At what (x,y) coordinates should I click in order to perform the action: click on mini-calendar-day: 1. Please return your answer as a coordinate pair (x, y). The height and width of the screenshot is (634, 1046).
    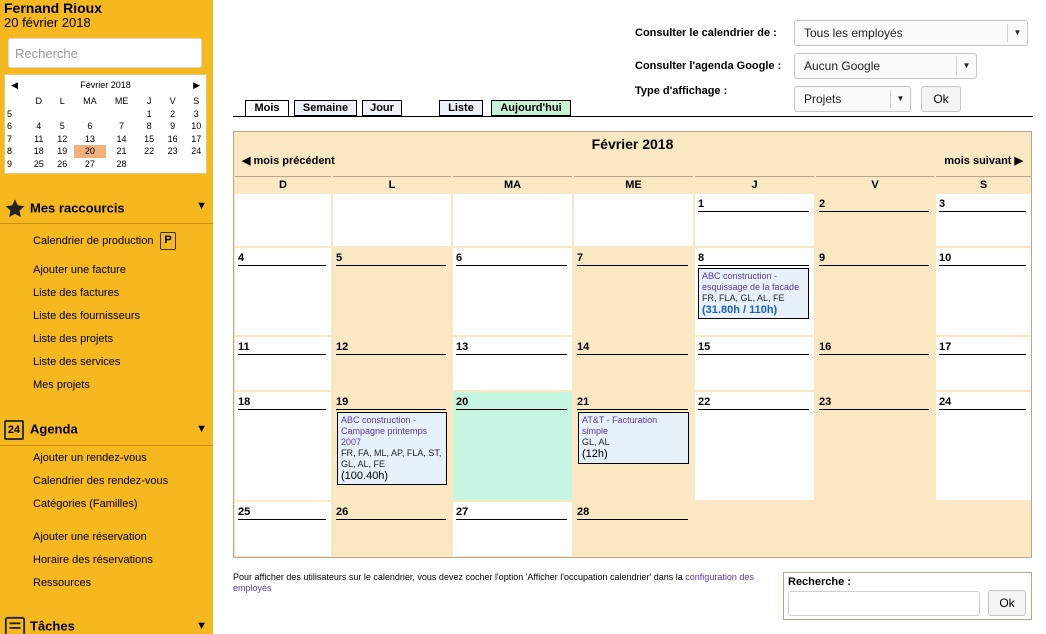
    Looking at the image, I should click on (149, 114).